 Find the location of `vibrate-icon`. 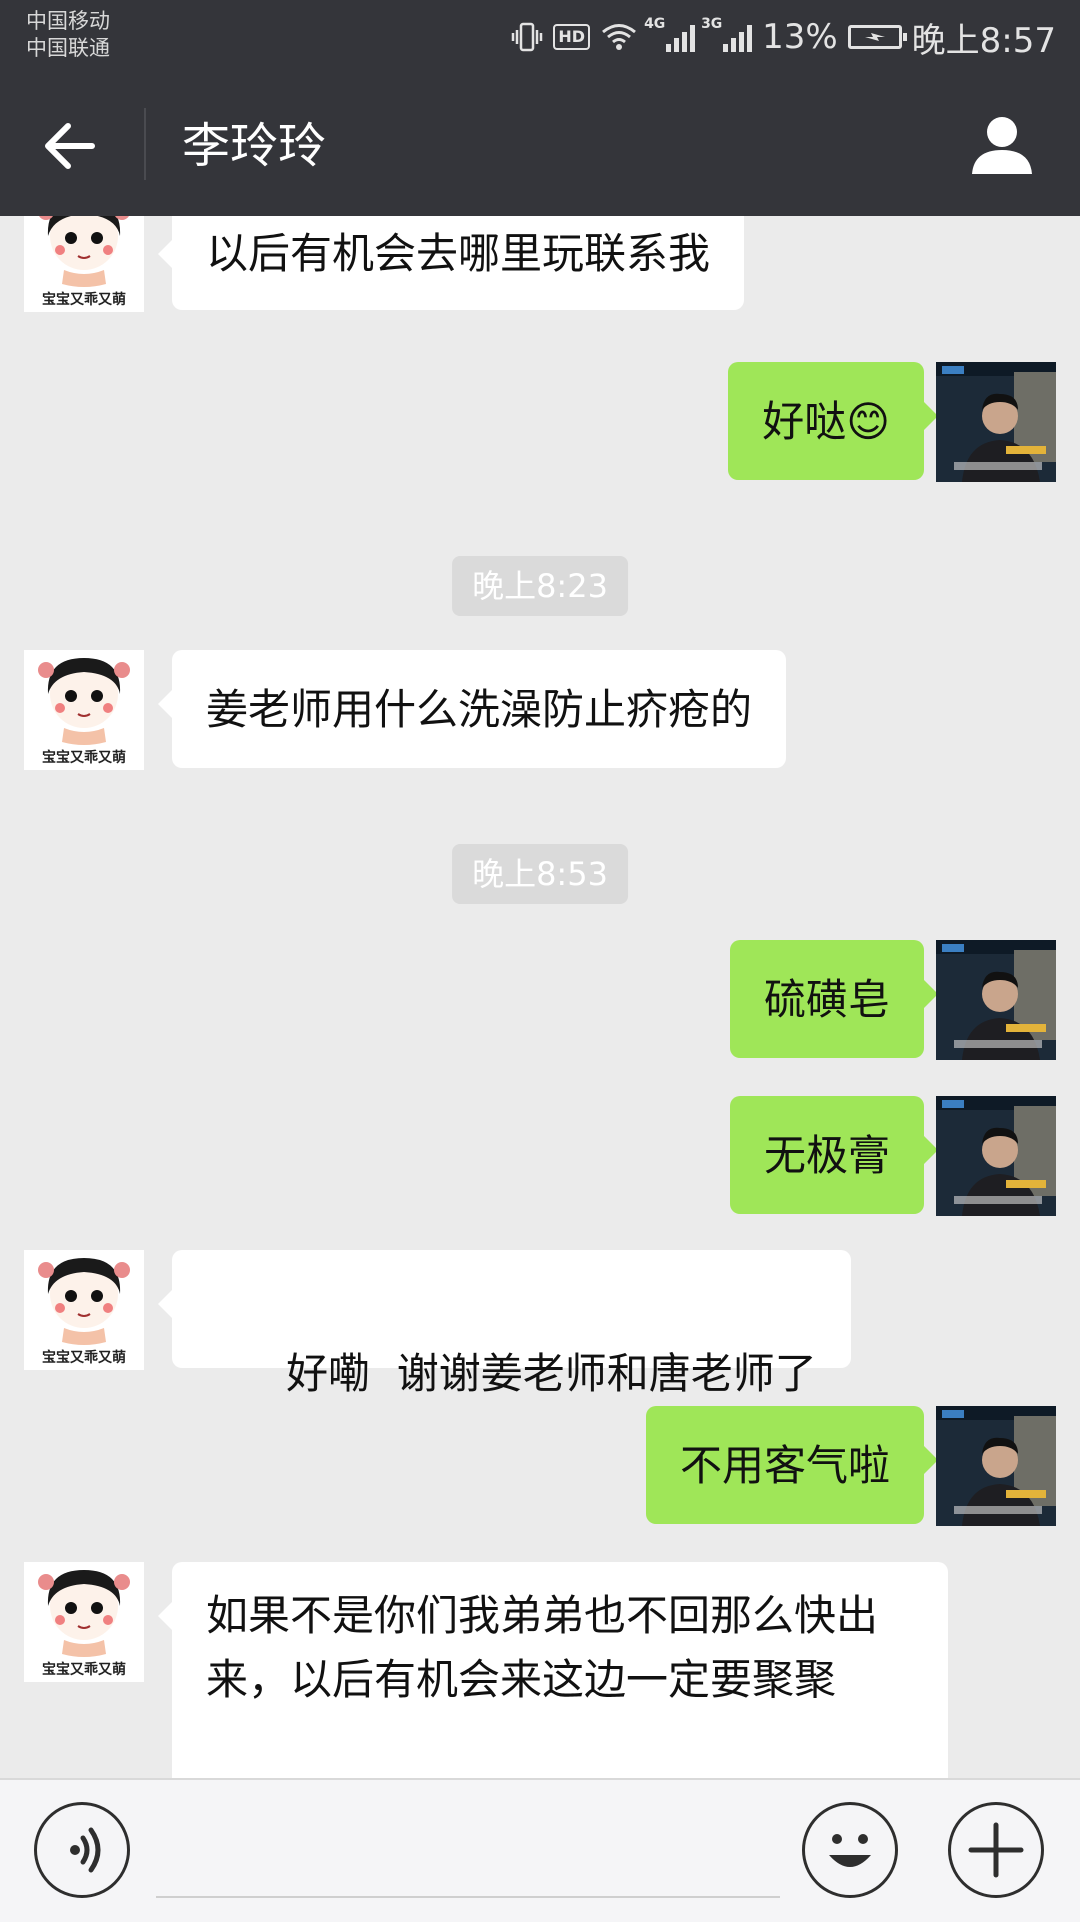

vibrate-icon is located at coordinates (527, 37).